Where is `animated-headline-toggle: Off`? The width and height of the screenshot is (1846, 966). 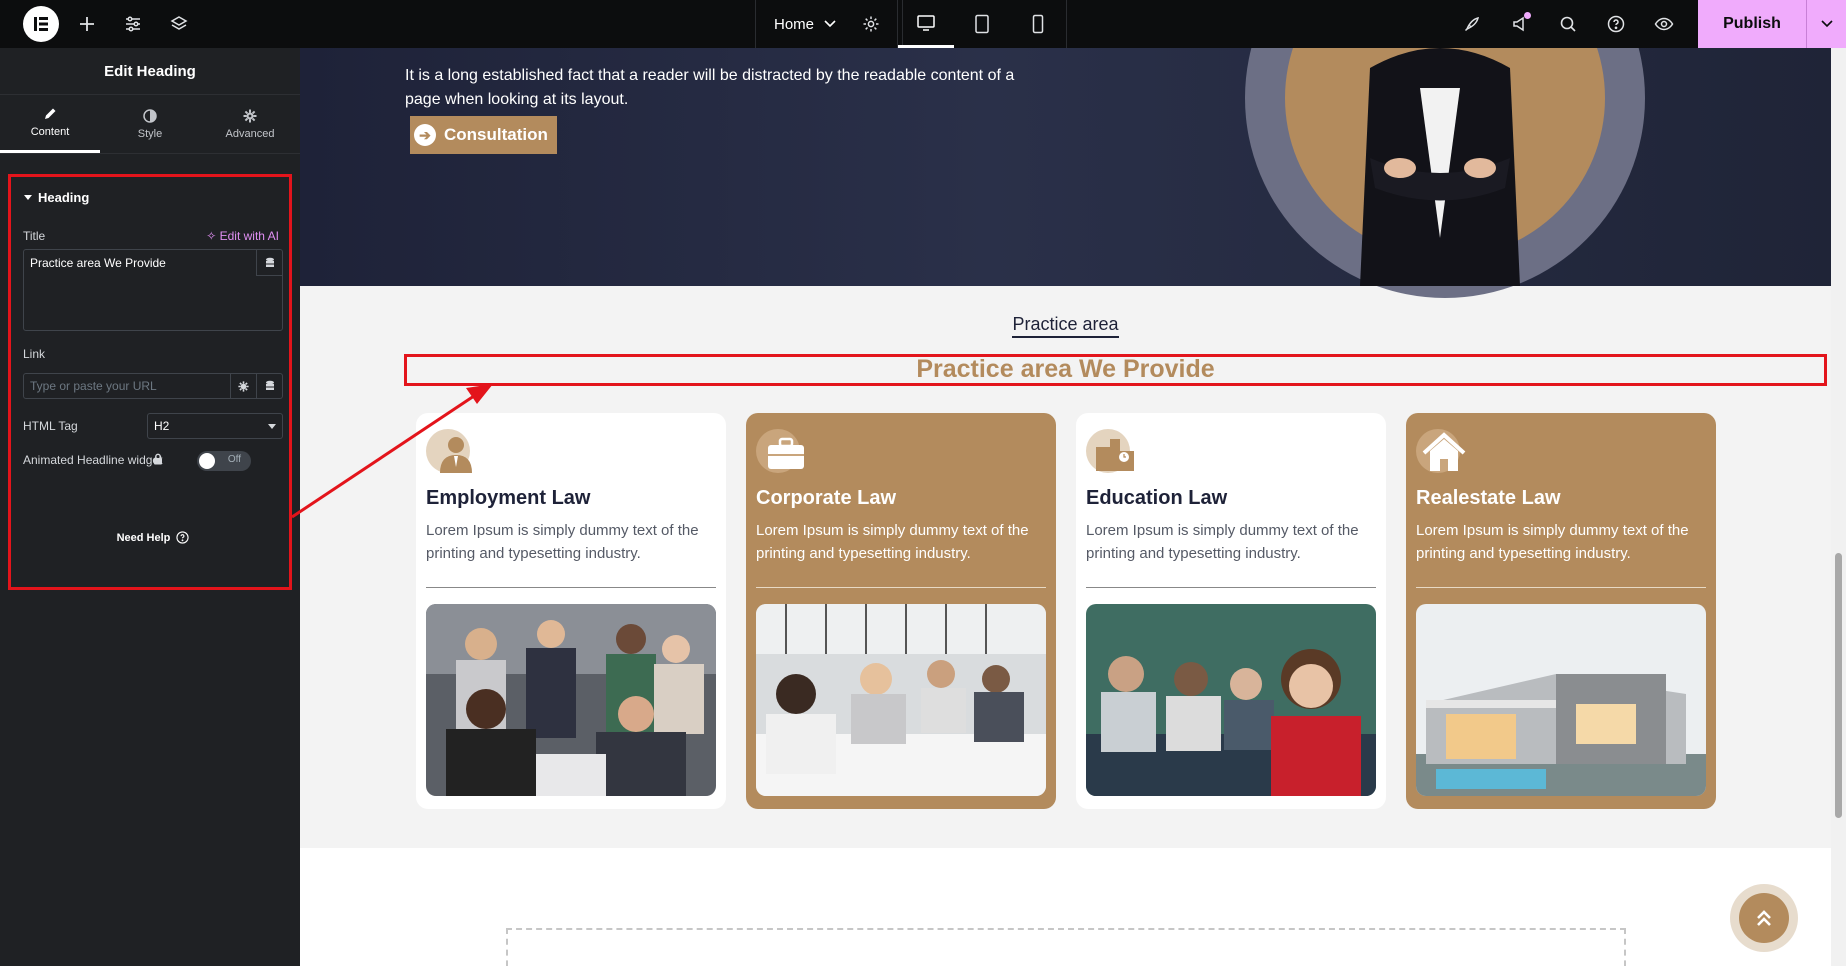 animated-headline-toggle: Off is located at coordinates (224, 461).